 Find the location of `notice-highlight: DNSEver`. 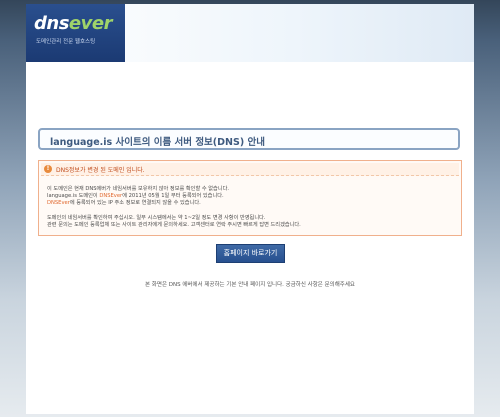

notice-highlight: DNSEver is located at coordinates (58, 203).